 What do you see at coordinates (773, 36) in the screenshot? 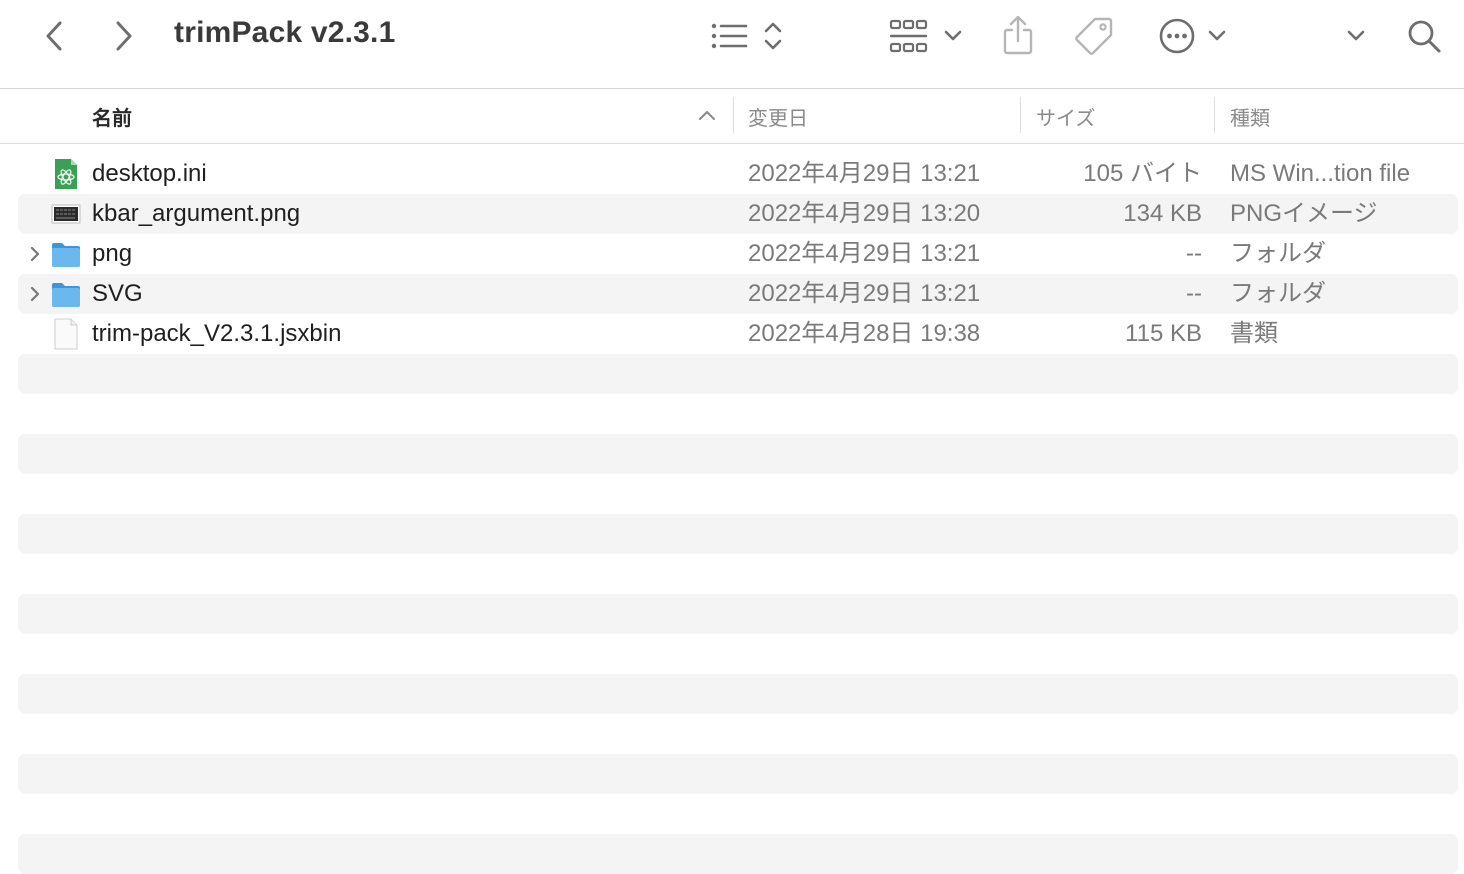
I see `sort-updown-icon` at bounding box center [773, 36].